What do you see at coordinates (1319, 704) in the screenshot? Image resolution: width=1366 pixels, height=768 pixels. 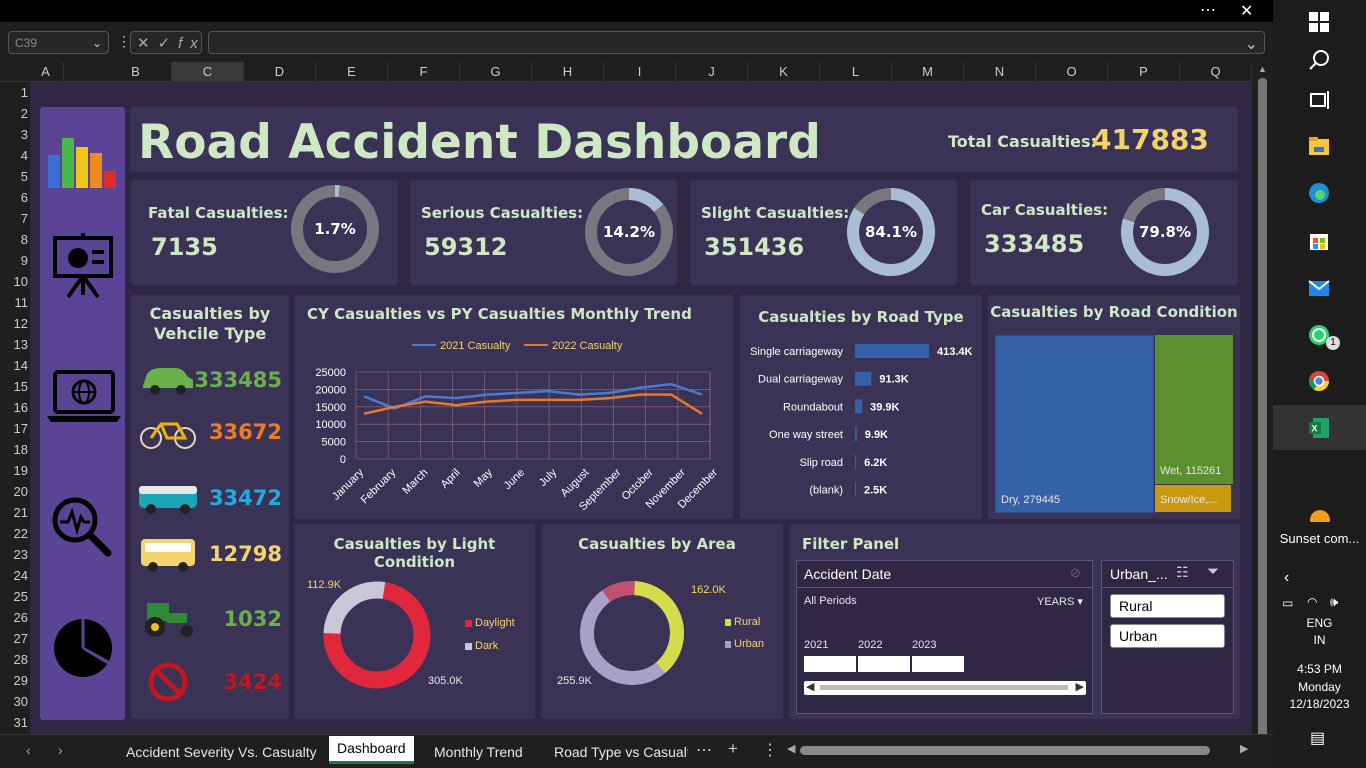 I see `clock-date: 12/18/2023` at bounding box center [1319, 704].